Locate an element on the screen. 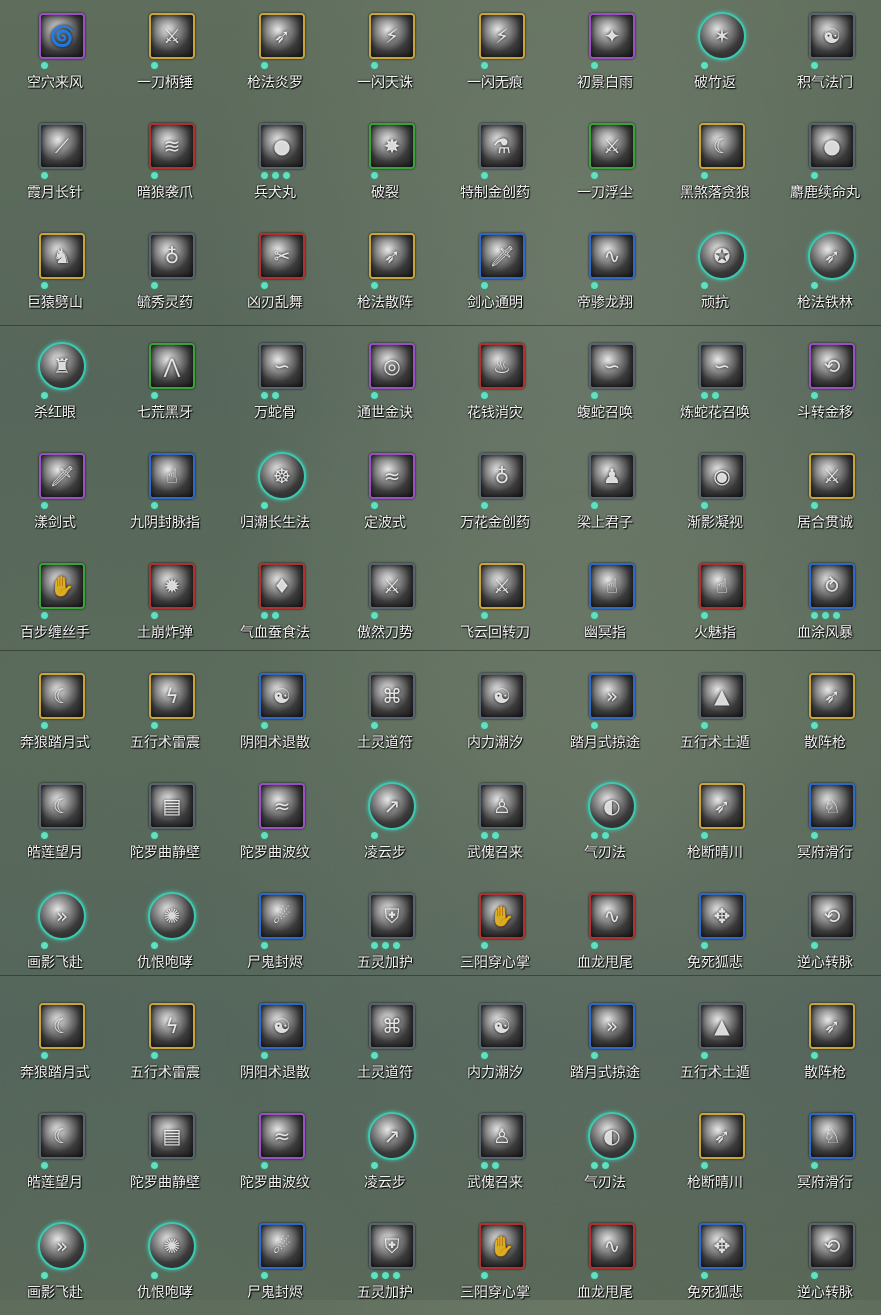 This screenshot has height=1315, width=881. skill-slot: ◐ 气刃法 is located at coordinates (605, 1152).